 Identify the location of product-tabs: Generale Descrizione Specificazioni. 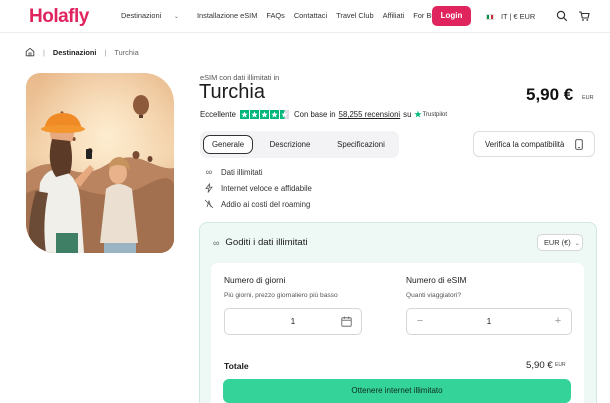
(299, 144).